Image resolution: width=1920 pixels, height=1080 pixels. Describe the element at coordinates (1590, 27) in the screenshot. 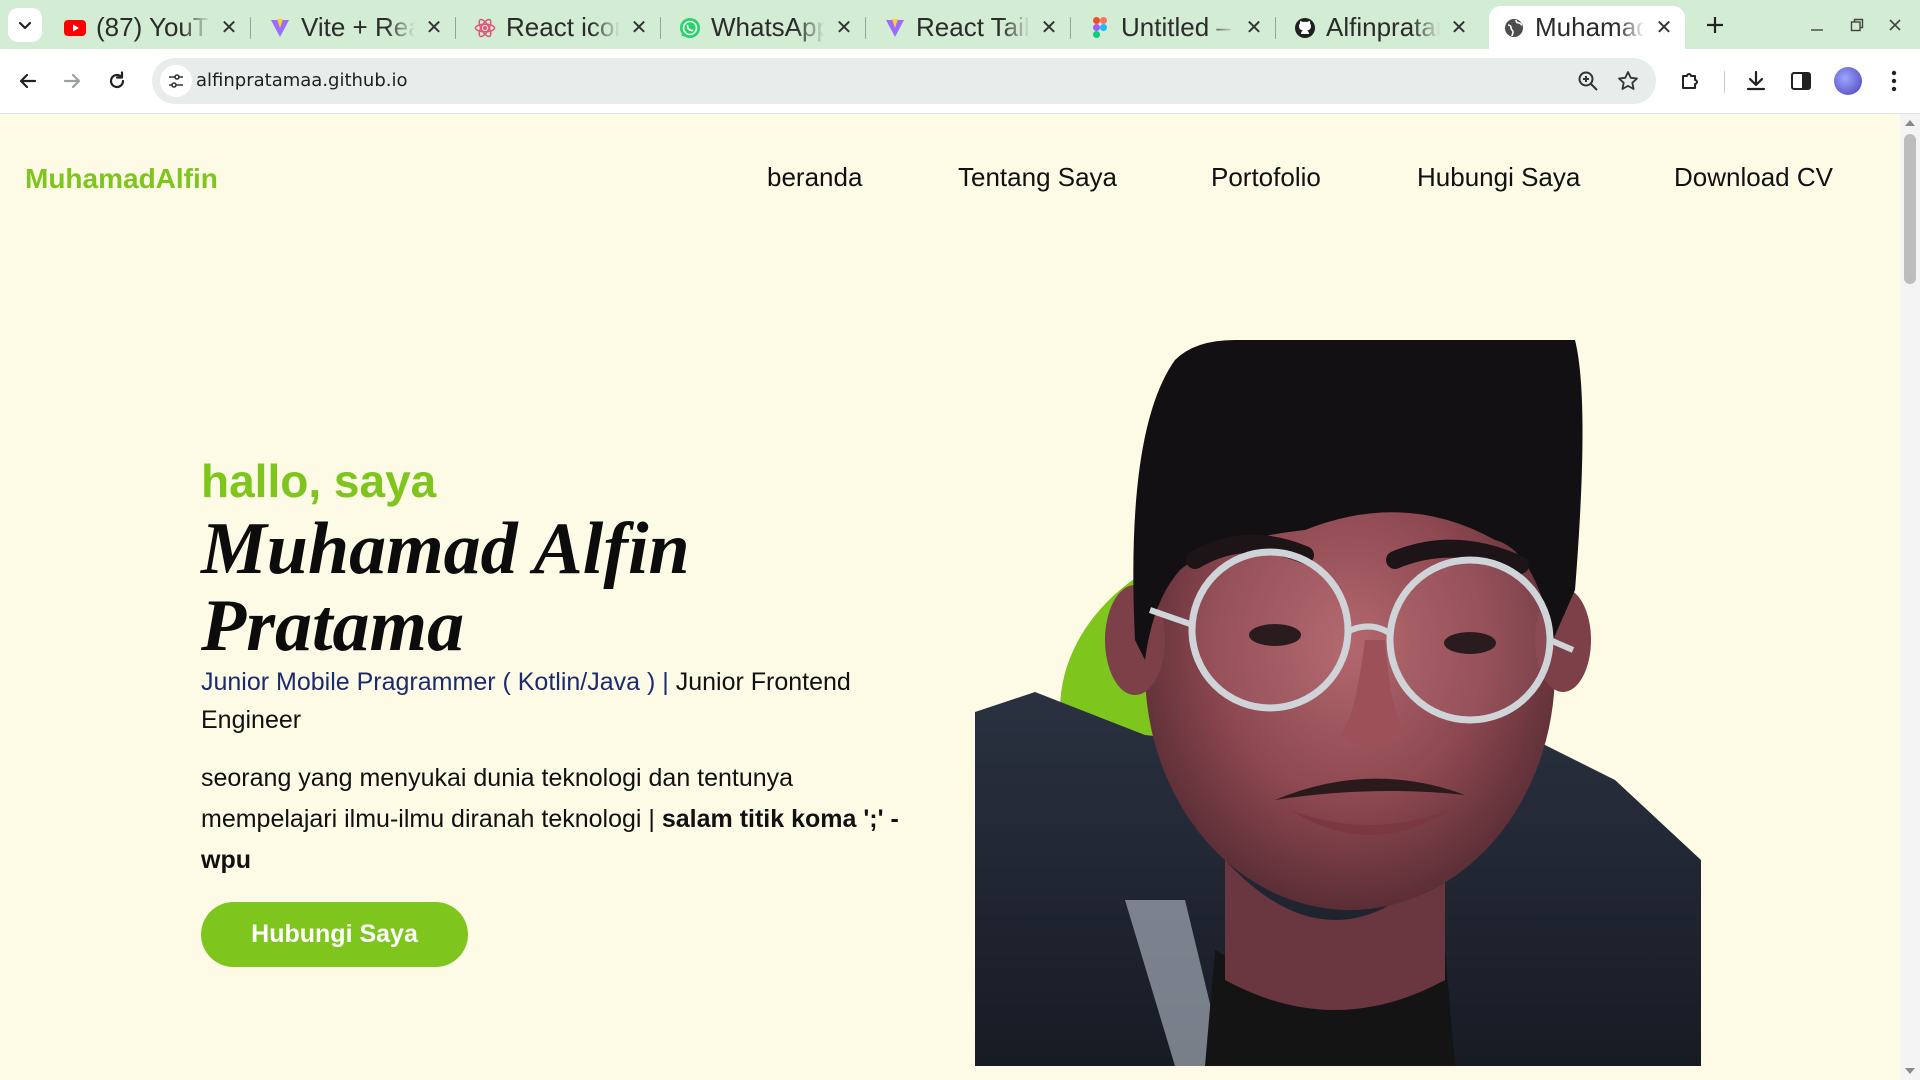

I see `tab-title: MuhamadAlfin` at that location.